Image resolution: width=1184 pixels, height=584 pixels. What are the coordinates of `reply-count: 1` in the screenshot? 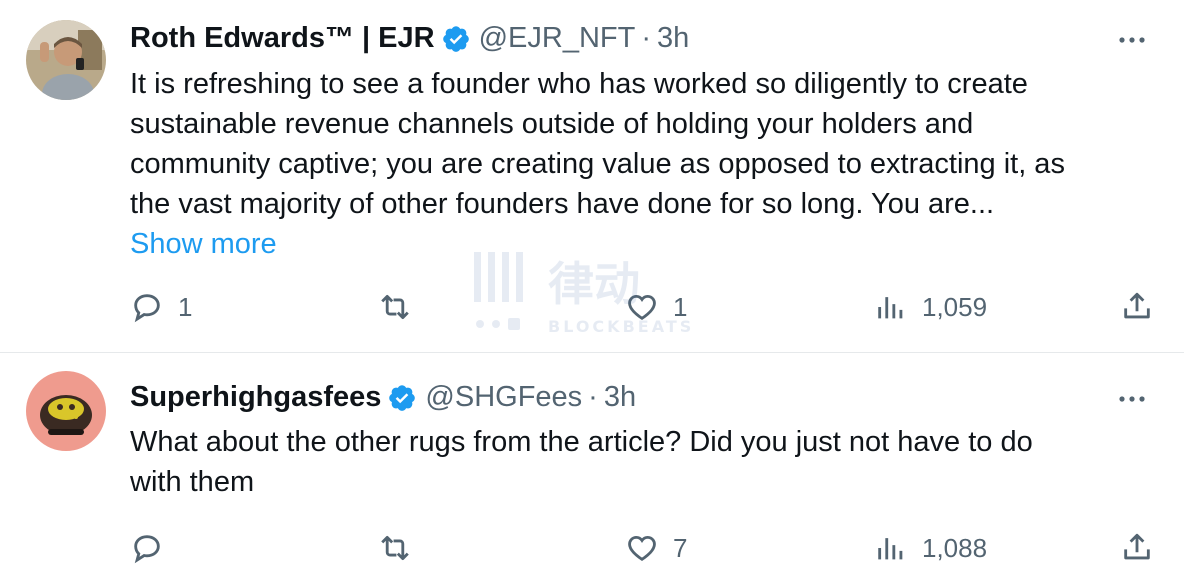 It's located at (185, 306).